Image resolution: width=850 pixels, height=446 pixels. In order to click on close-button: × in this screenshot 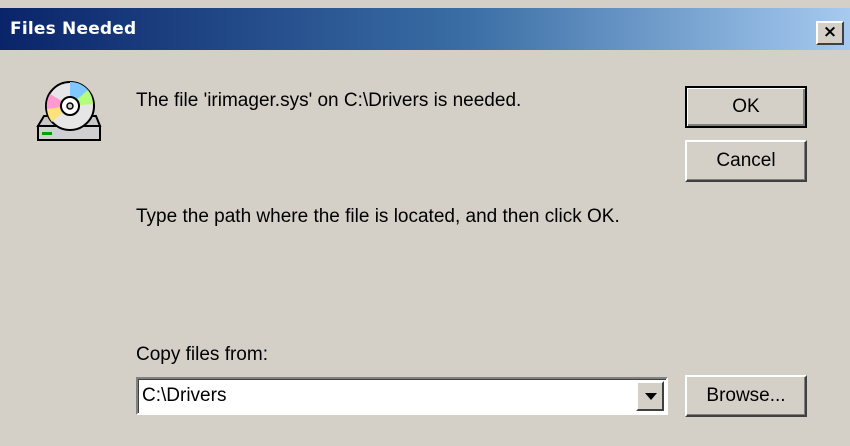, I will do `click(830, 33)`.